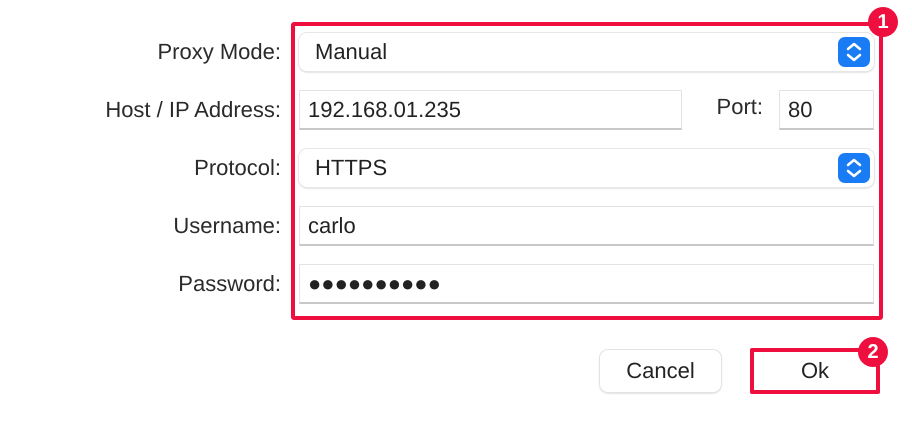 This screenshot has width=912, height=426. Describe the element at coordinates (219, 52) in the screenshot. I see `field-label: Proxy Mode:` at that location.